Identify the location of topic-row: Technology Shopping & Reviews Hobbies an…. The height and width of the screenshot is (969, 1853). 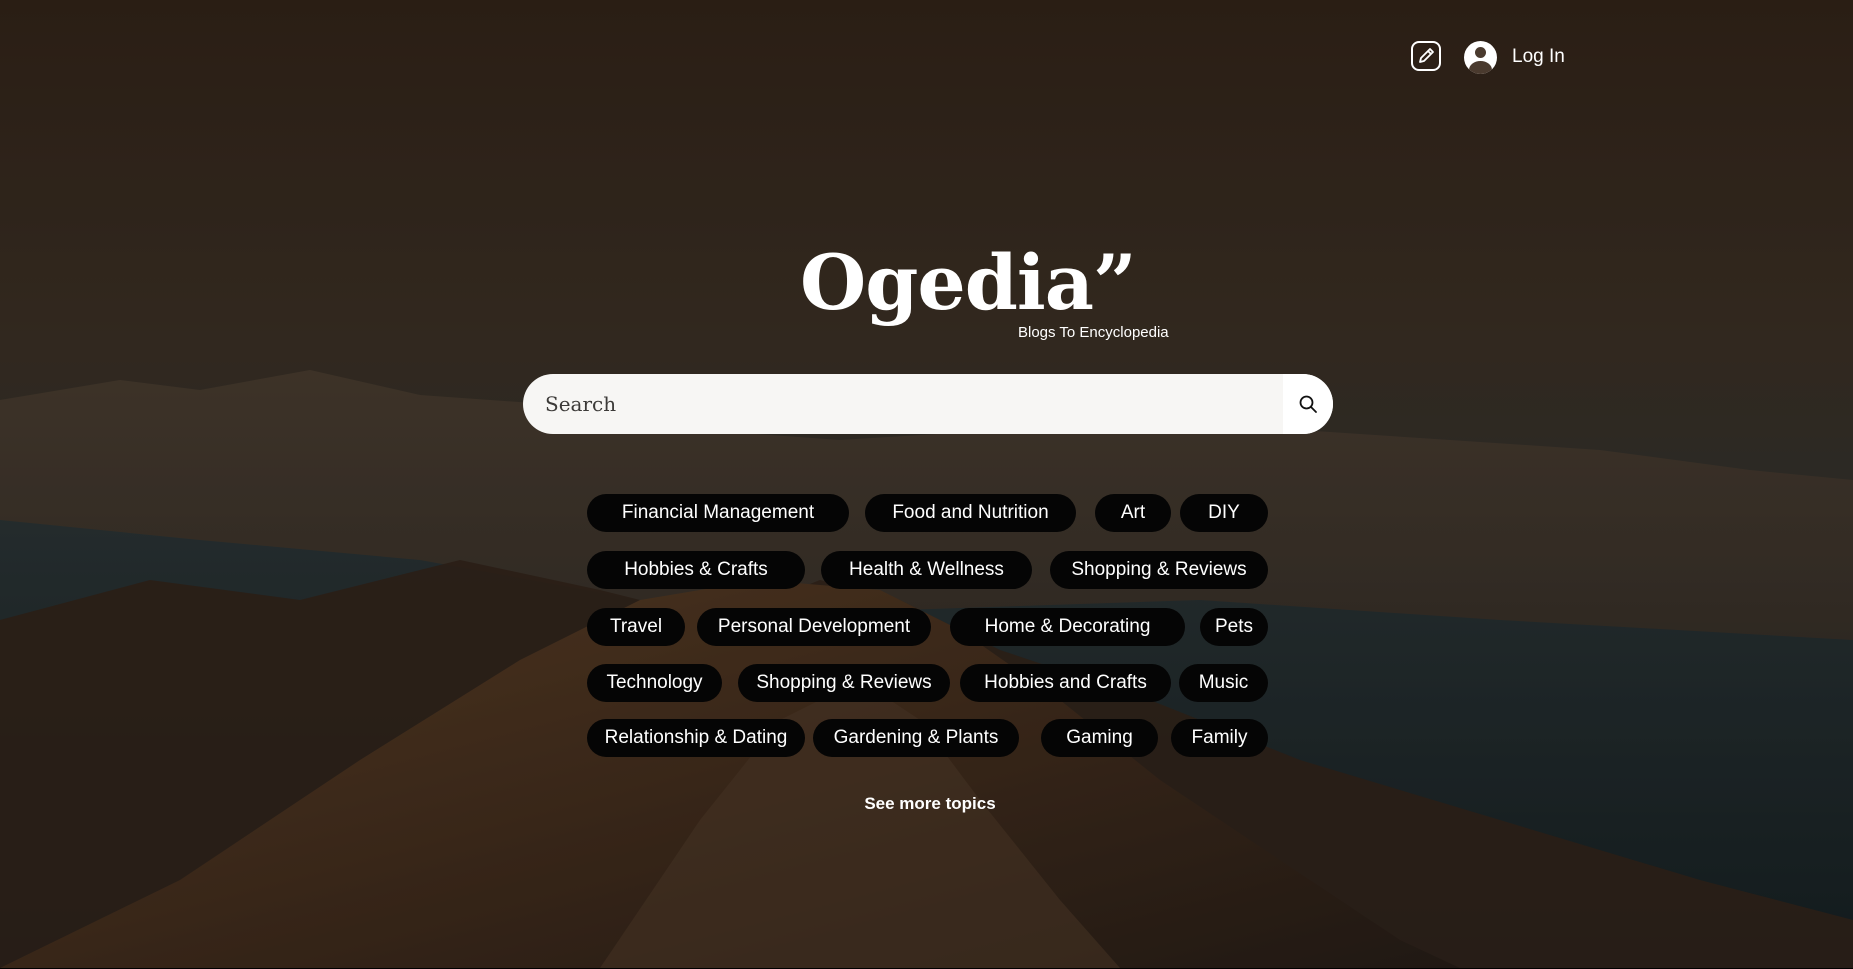
(927, 683).